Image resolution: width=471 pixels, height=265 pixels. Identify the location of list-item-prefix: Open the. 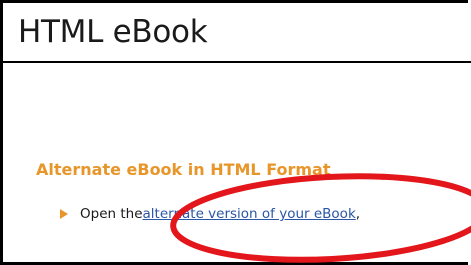
(111, 214).